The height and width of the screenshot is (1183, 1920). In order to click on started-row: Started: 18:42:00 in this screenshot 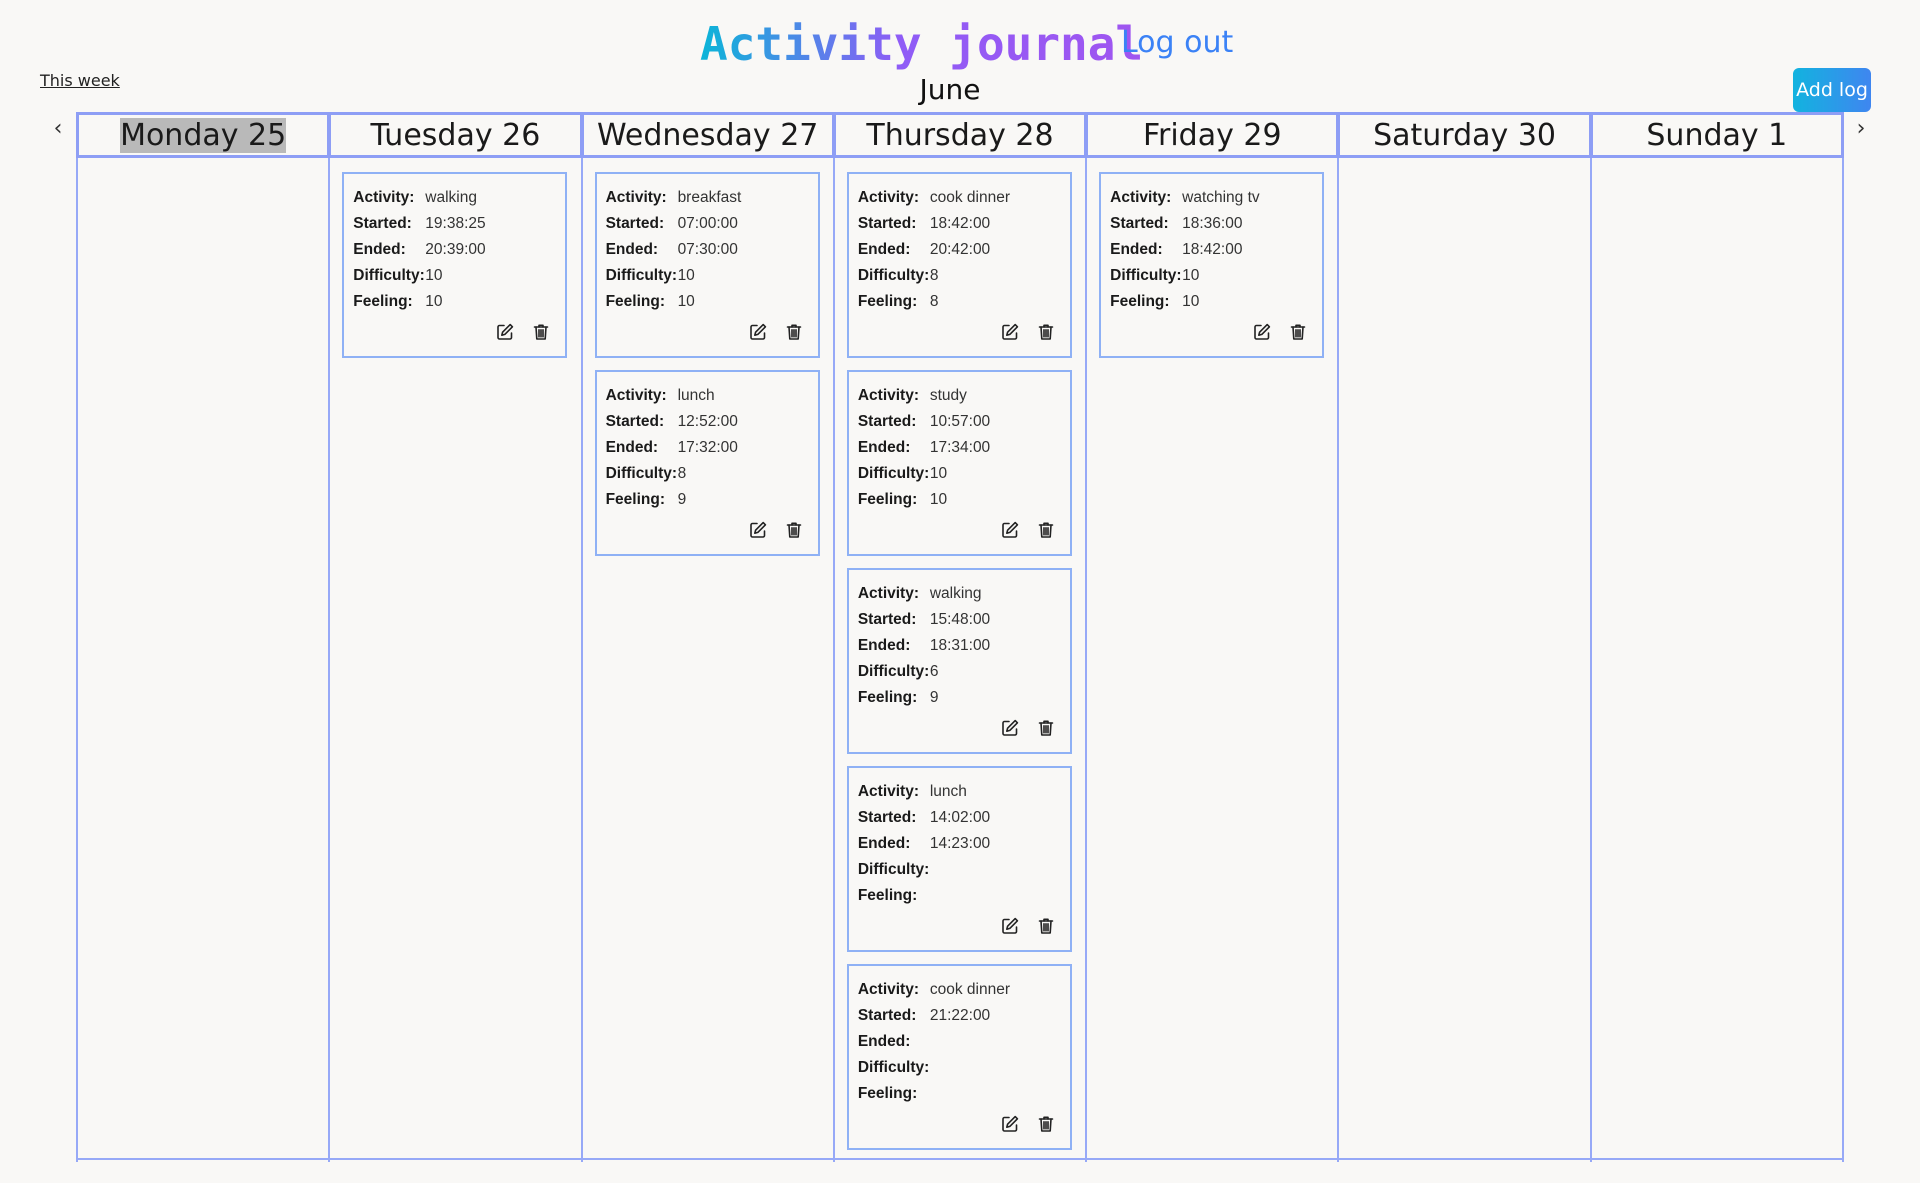, I will do `click(959, 224)`.